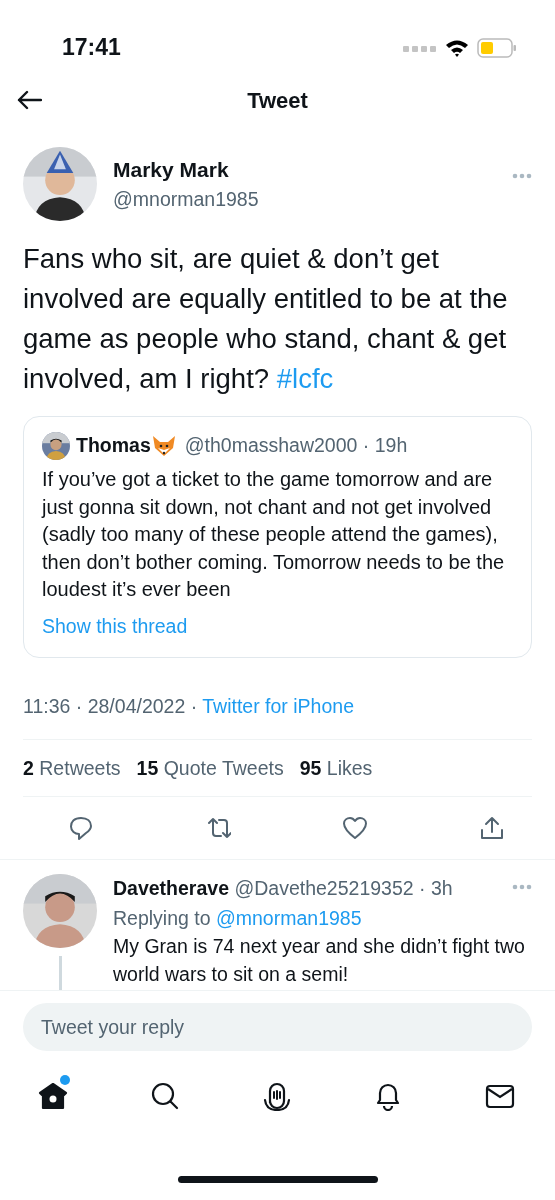  What do you see at coordinates (492, 828) in the screenshot?
I see `share-icon` at bounding box center [492, 828].